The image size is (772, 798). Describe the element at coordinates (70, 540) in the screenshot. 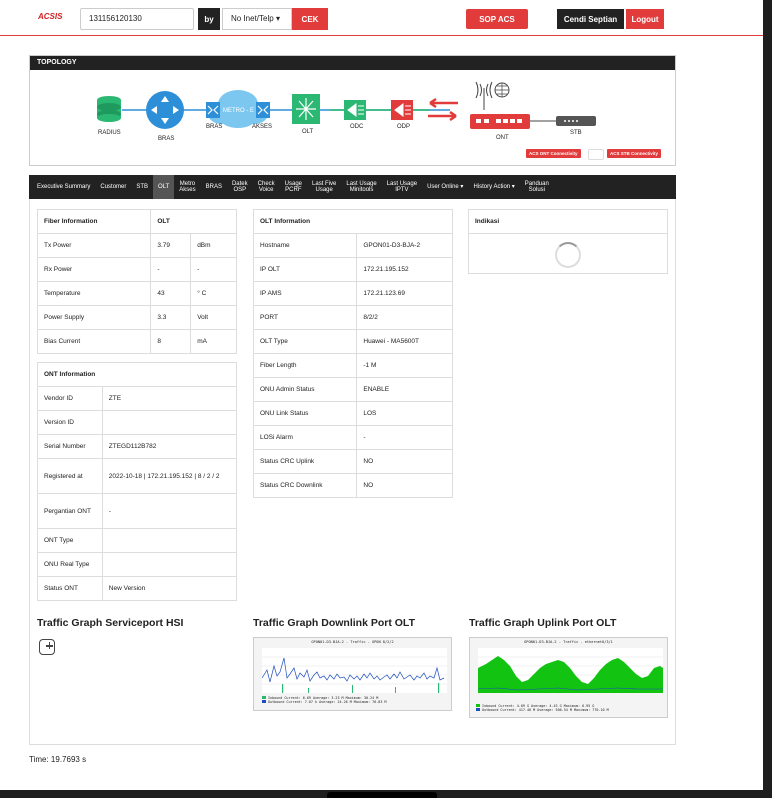

I see `ont-cell: ONT Type` at that location.